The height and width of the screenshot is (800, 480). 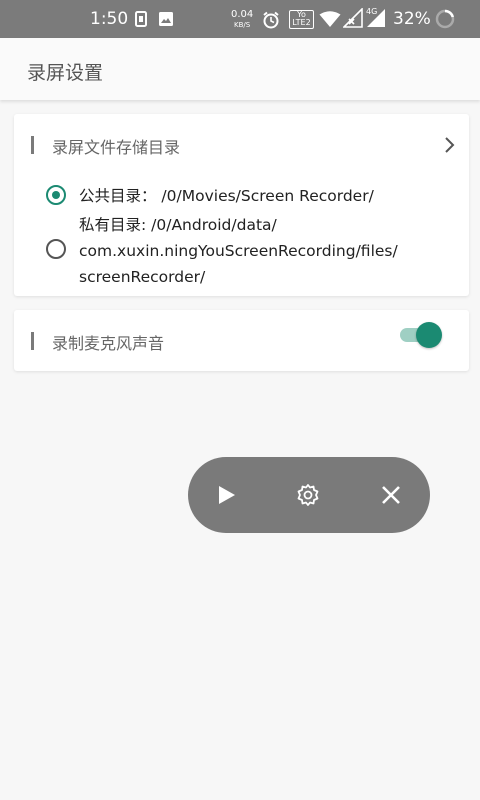 I want to click on net-speed: 0.04 KB/S, so click(x=242, y=20).